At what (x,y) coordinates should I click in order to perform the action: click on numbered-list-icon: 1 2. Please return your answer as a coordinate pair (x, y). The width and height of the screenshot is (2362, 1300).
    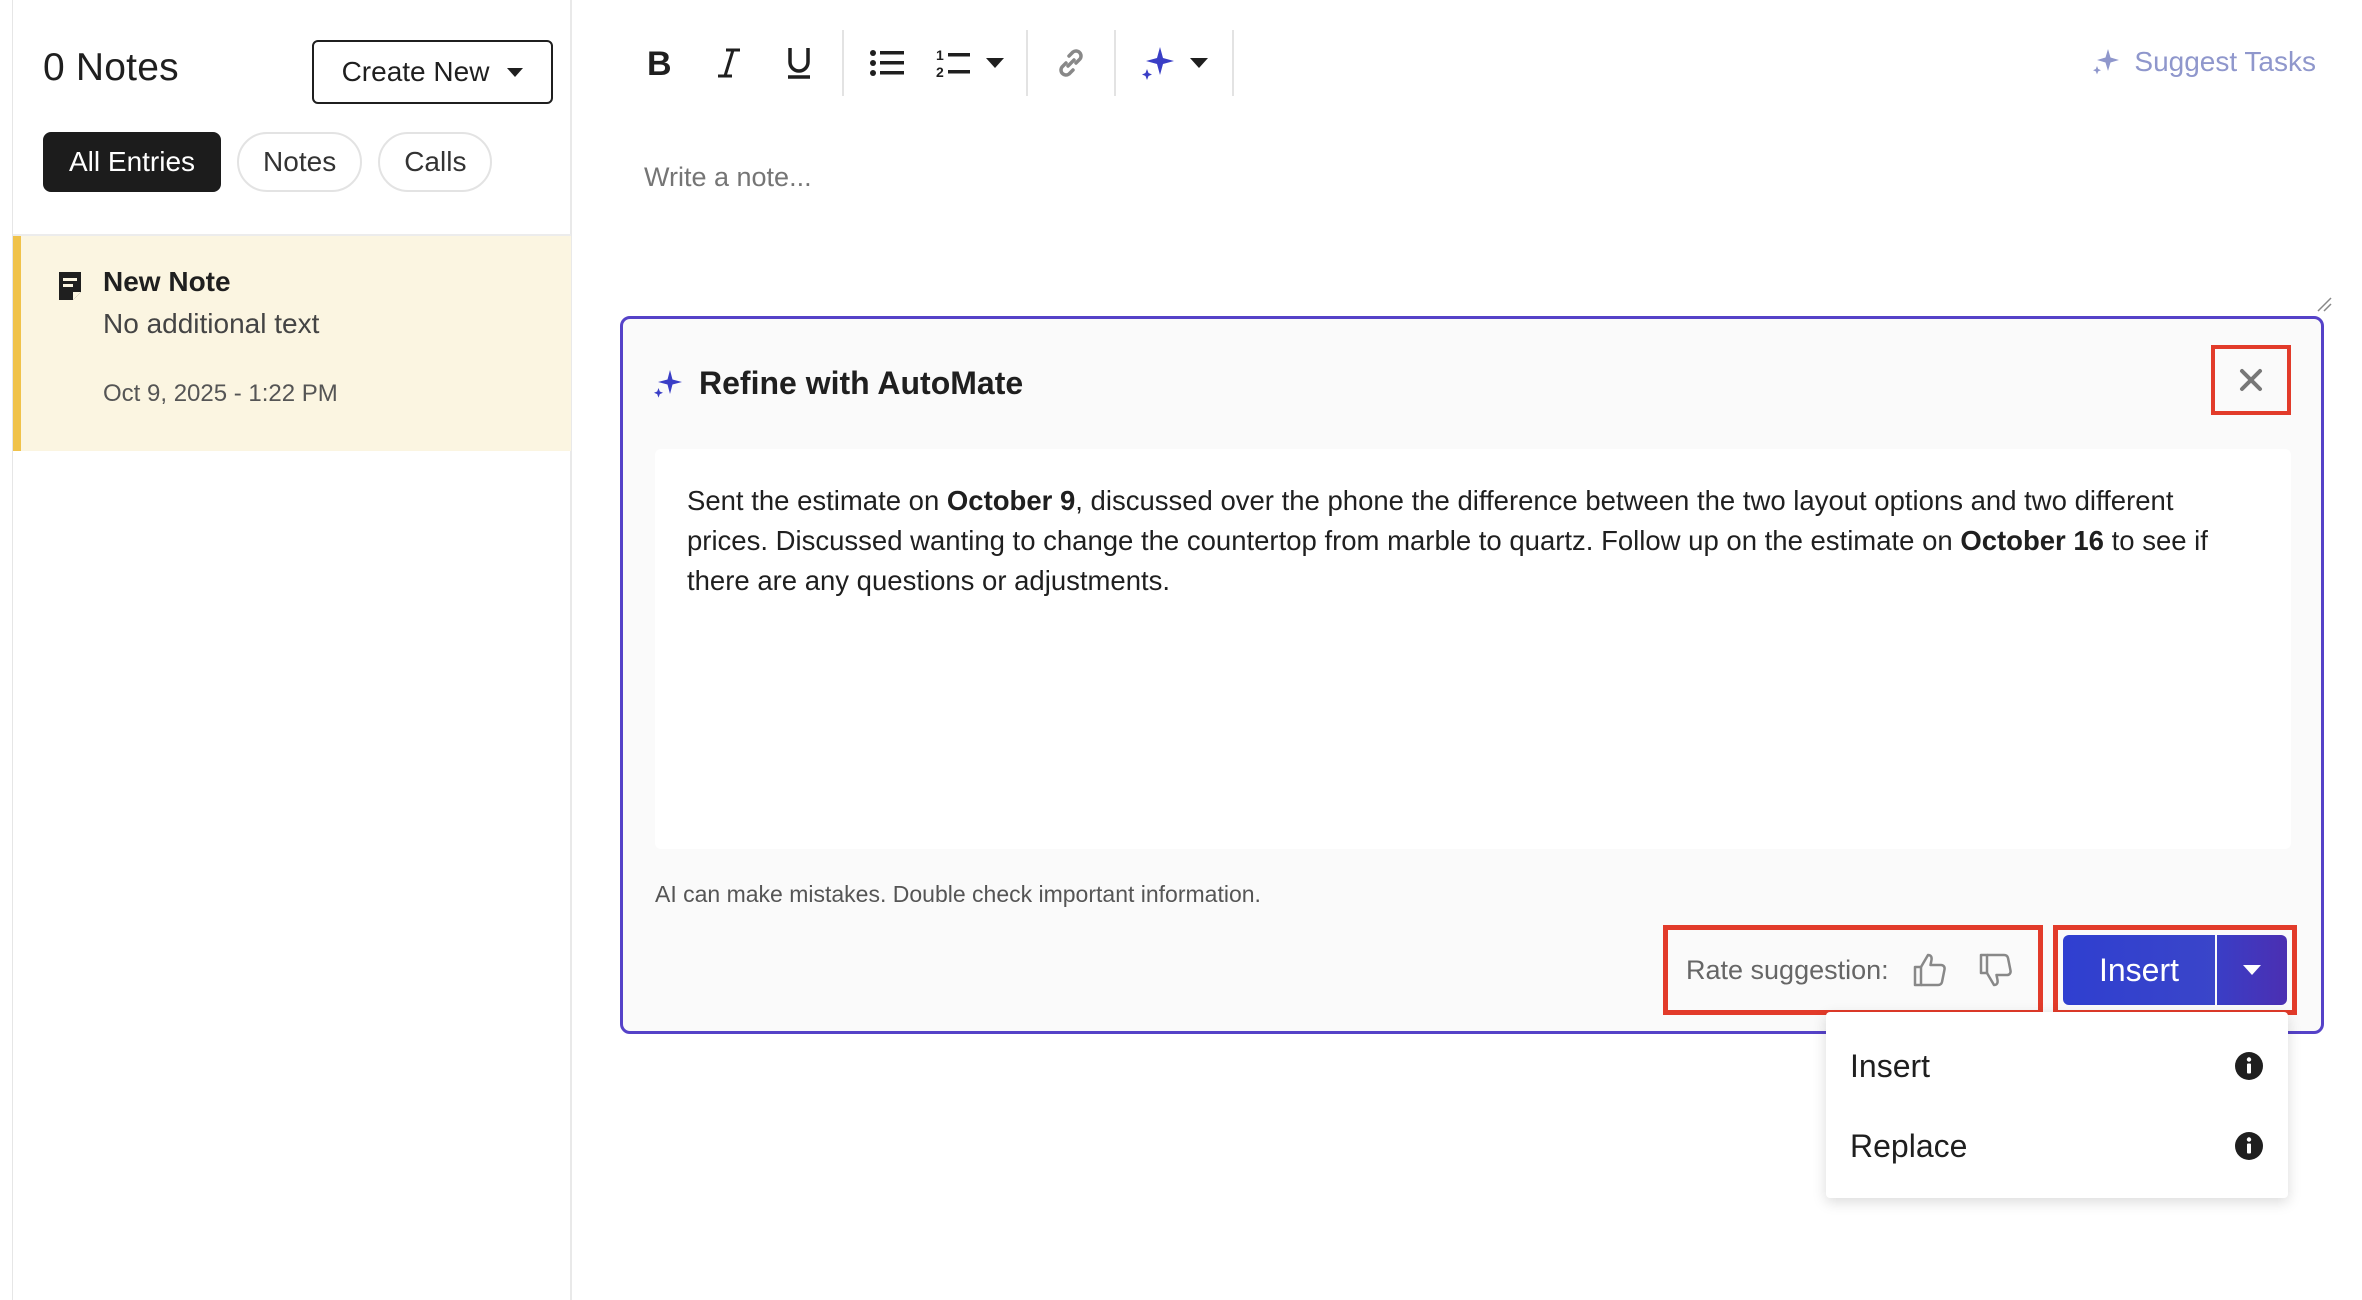
    Looking at the image, I should click on (953, 63).